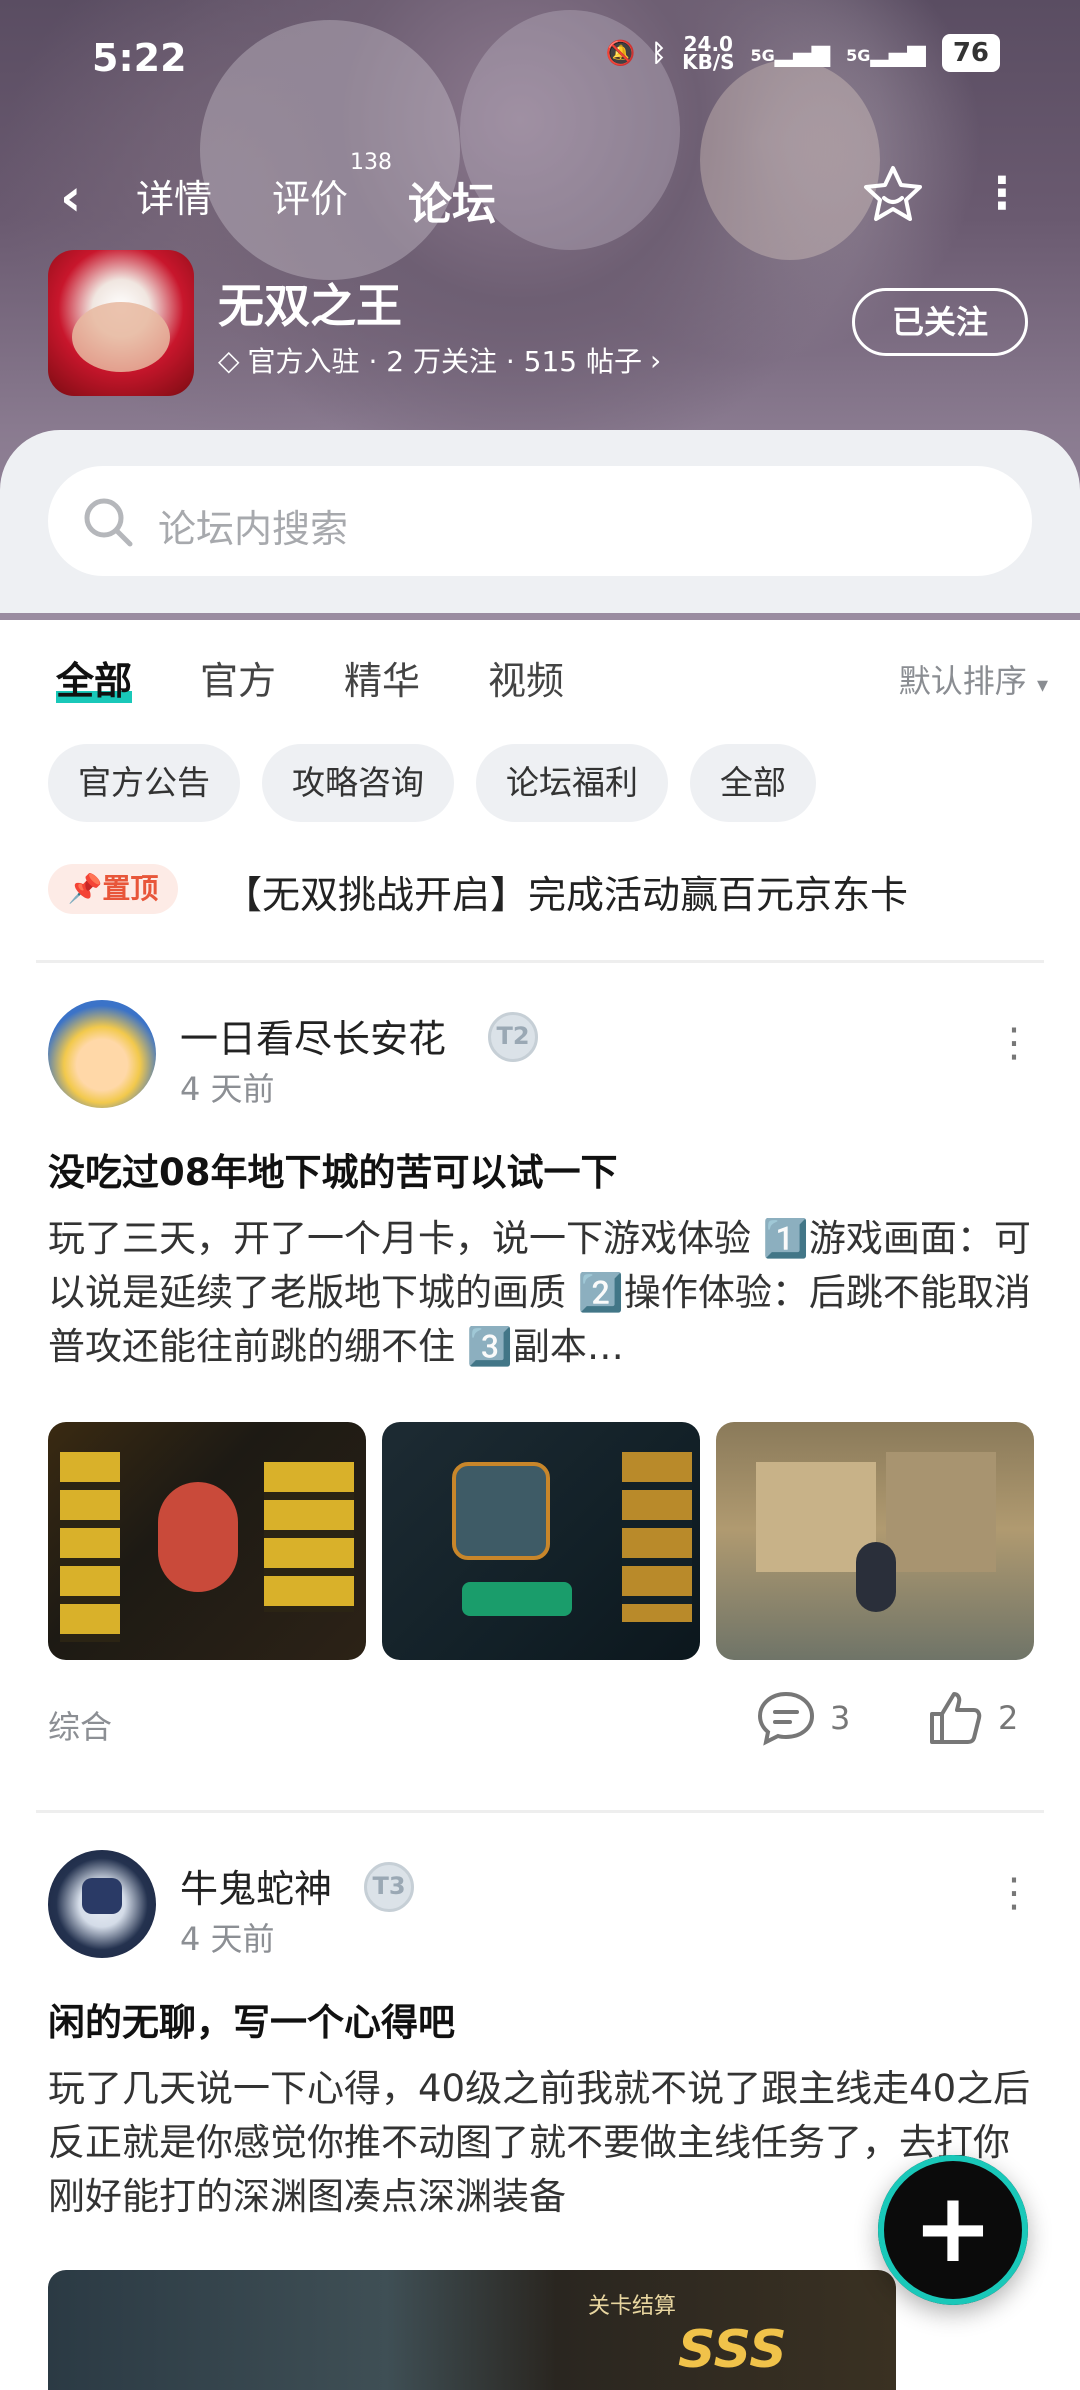  Describe the element at coordinates (121, 323) in the screenshot. I see `game-app-icon` at that location.